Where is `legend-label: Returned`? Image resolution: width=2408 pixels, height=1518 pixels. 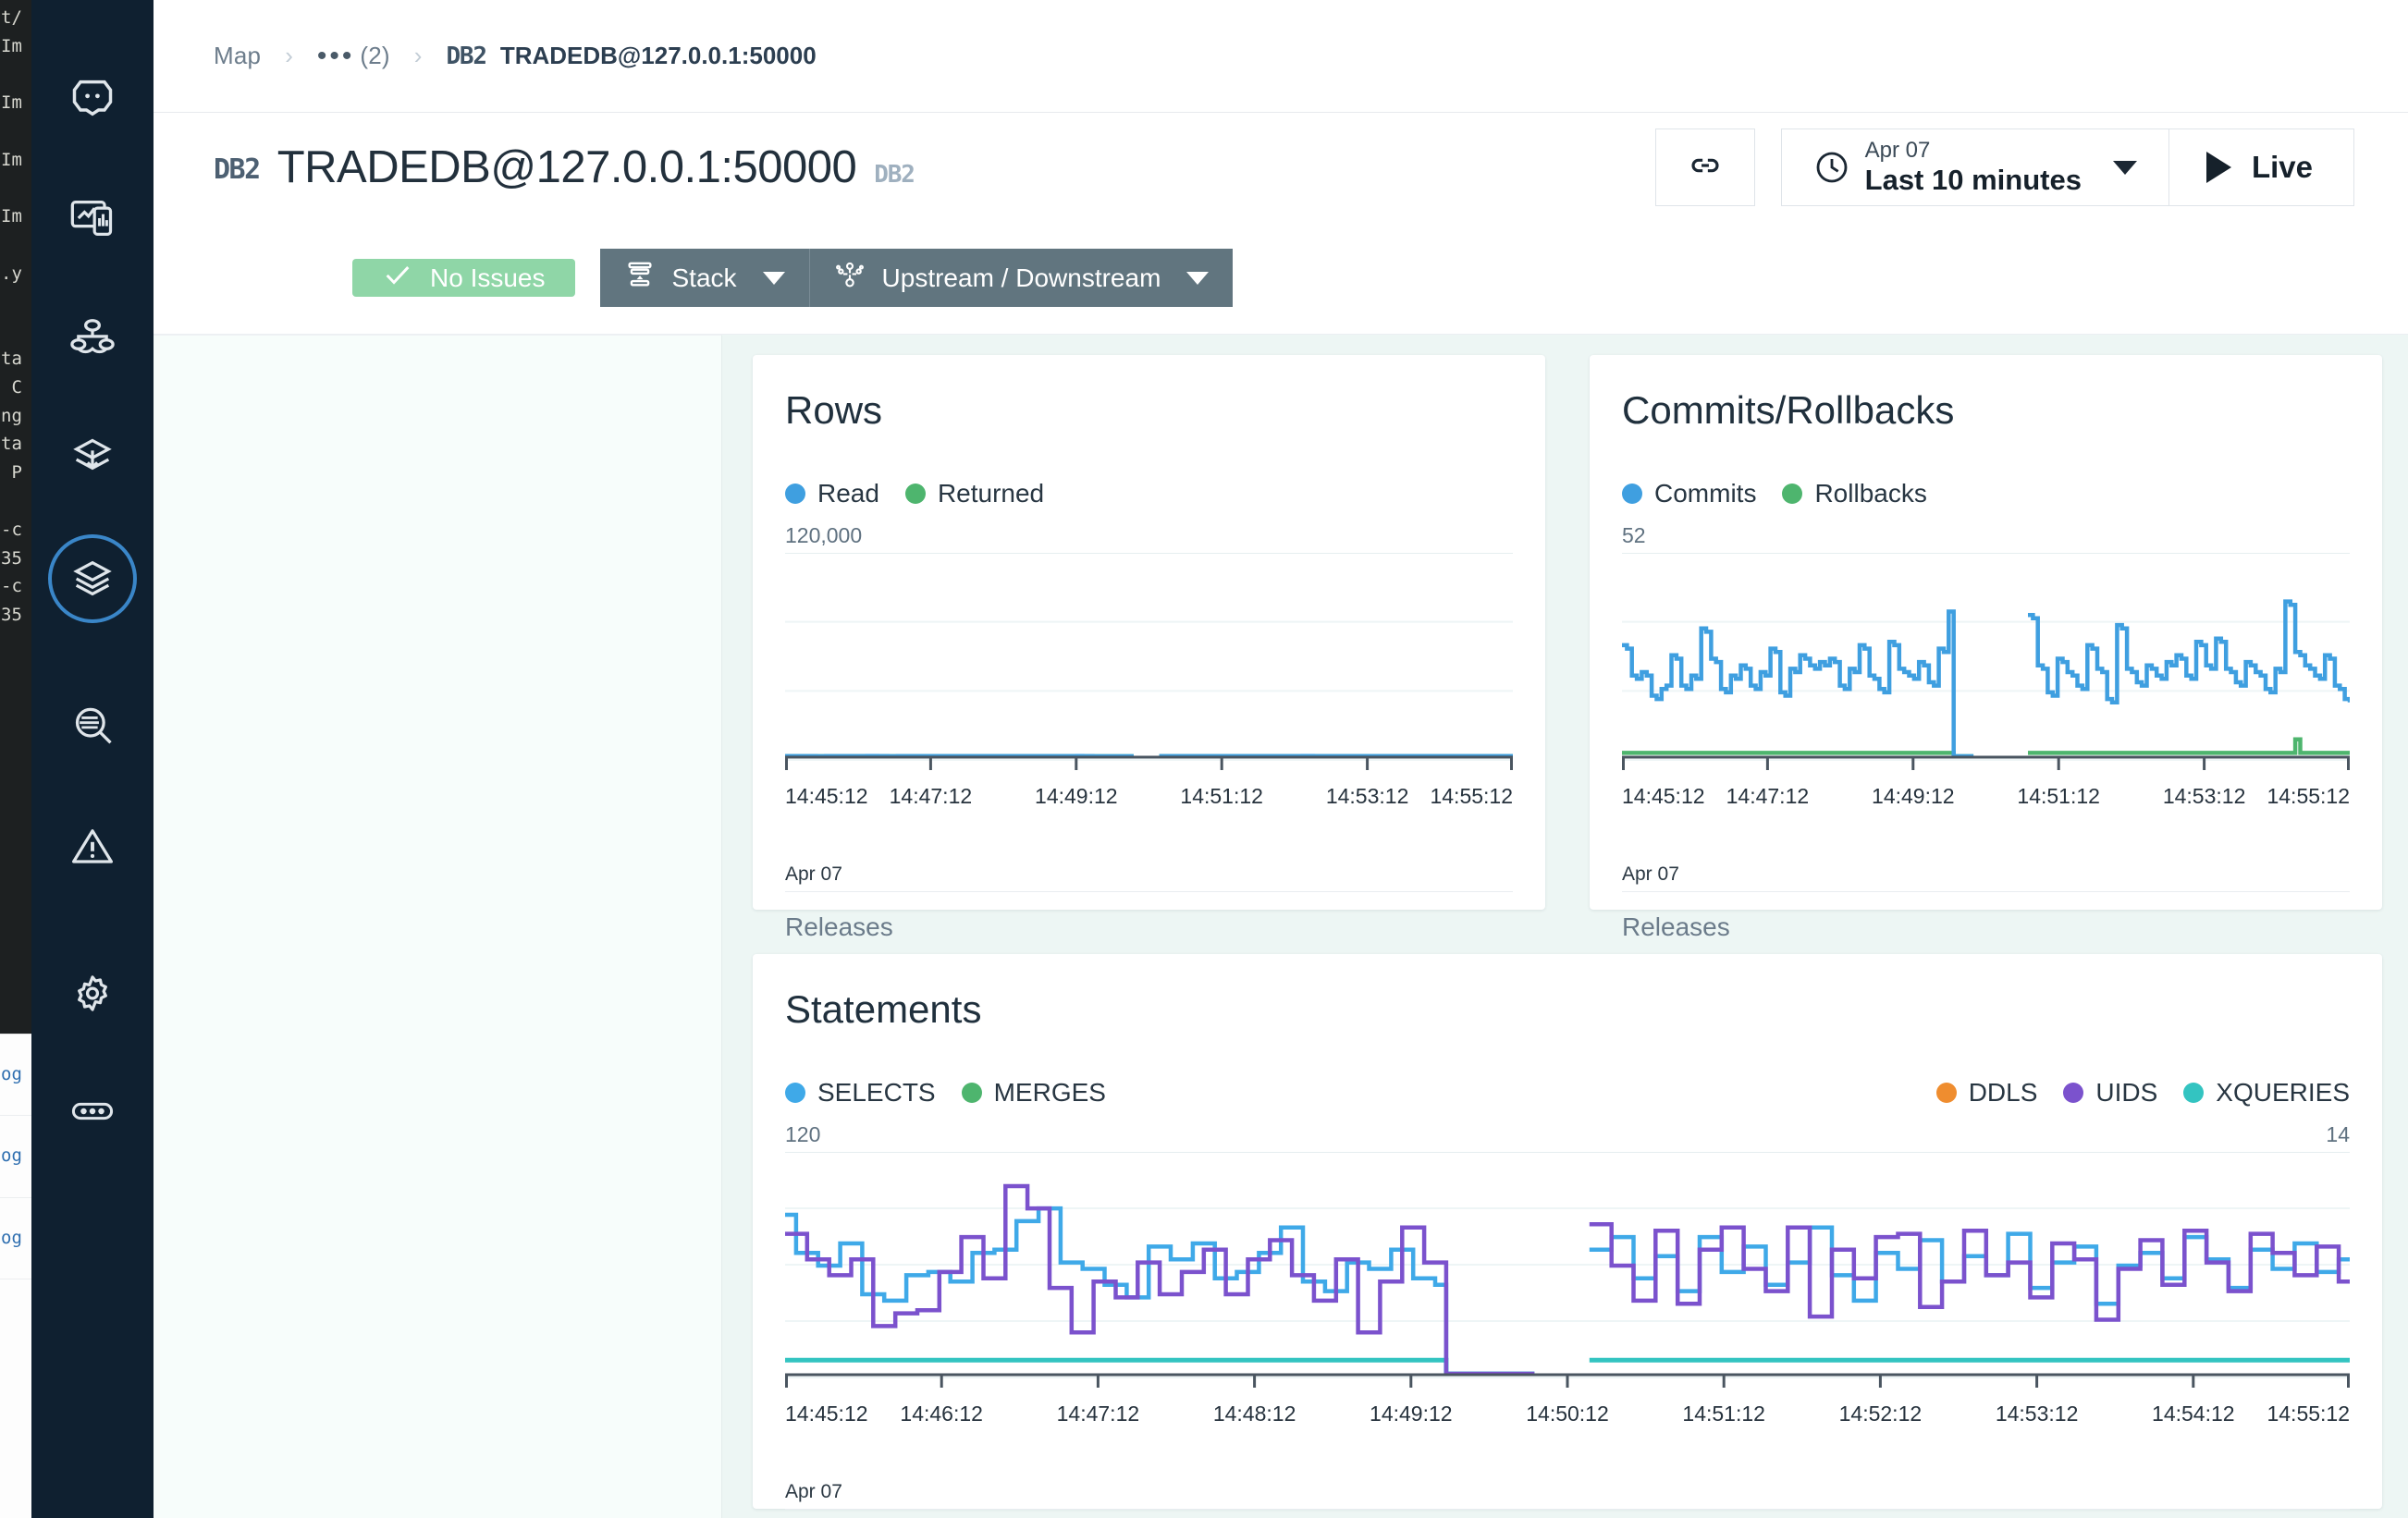
legend-label: Returned is located at coordinates (991, 493).